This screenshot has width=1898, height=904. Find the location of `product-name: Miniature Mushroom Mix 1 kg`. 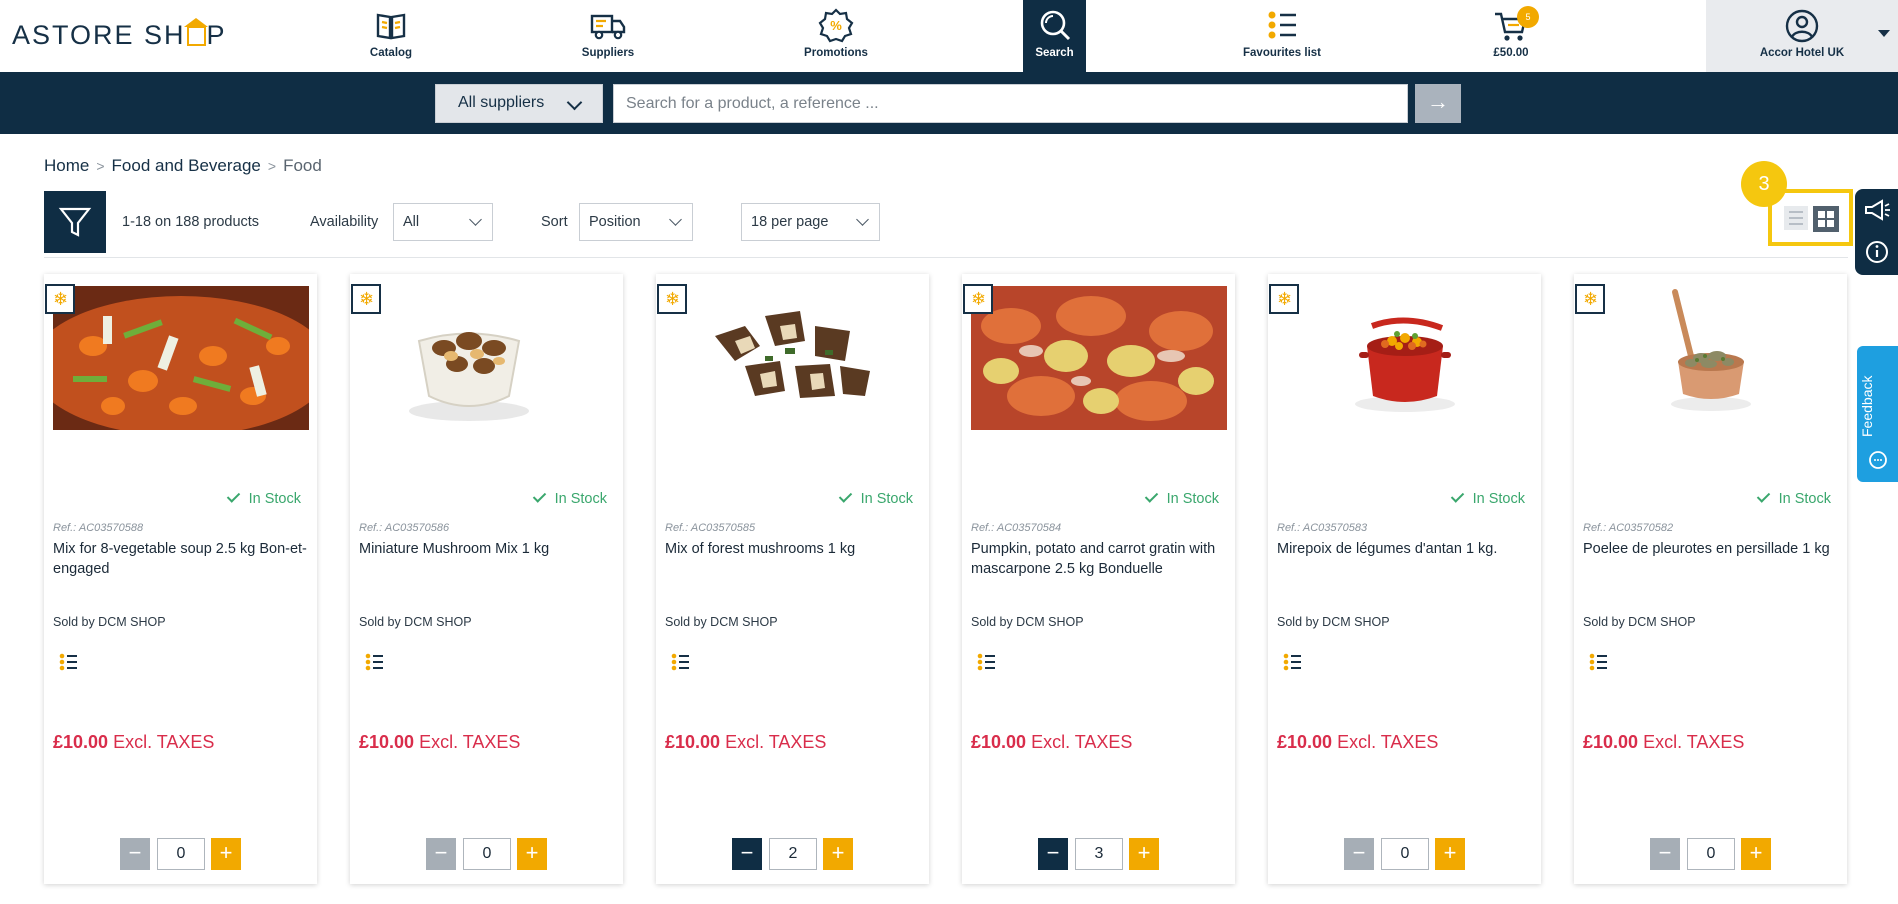

product-name: Miniature Mushroom Mix 1 kg is located at coordinates (486, 549).